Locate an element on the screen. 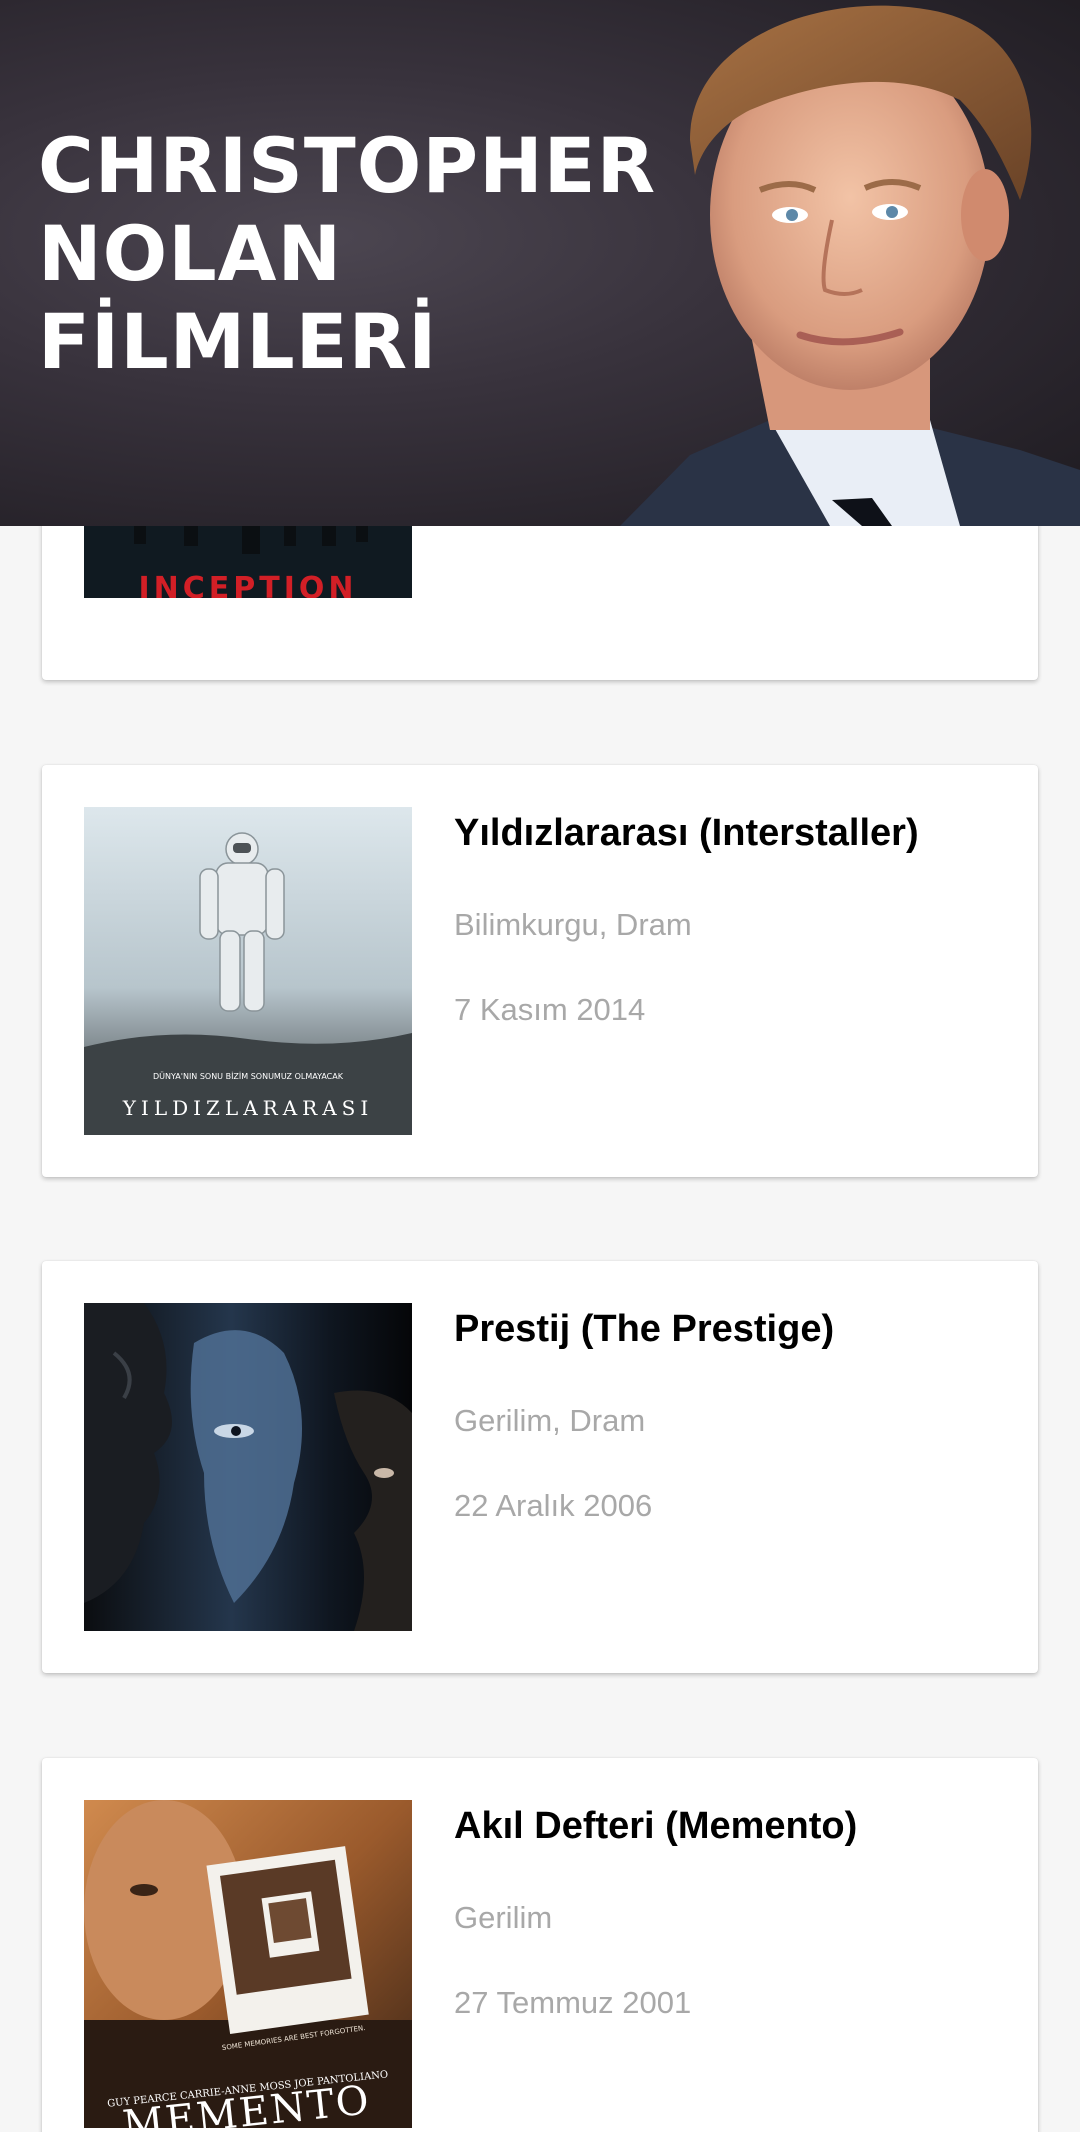 The height and width of the screenshot is (2132, 1080). poster-tagline: DÜNYA'NIN SONU BİZİM SONUMUZ OLMAYACAK is located at coordinates (248, 1076).